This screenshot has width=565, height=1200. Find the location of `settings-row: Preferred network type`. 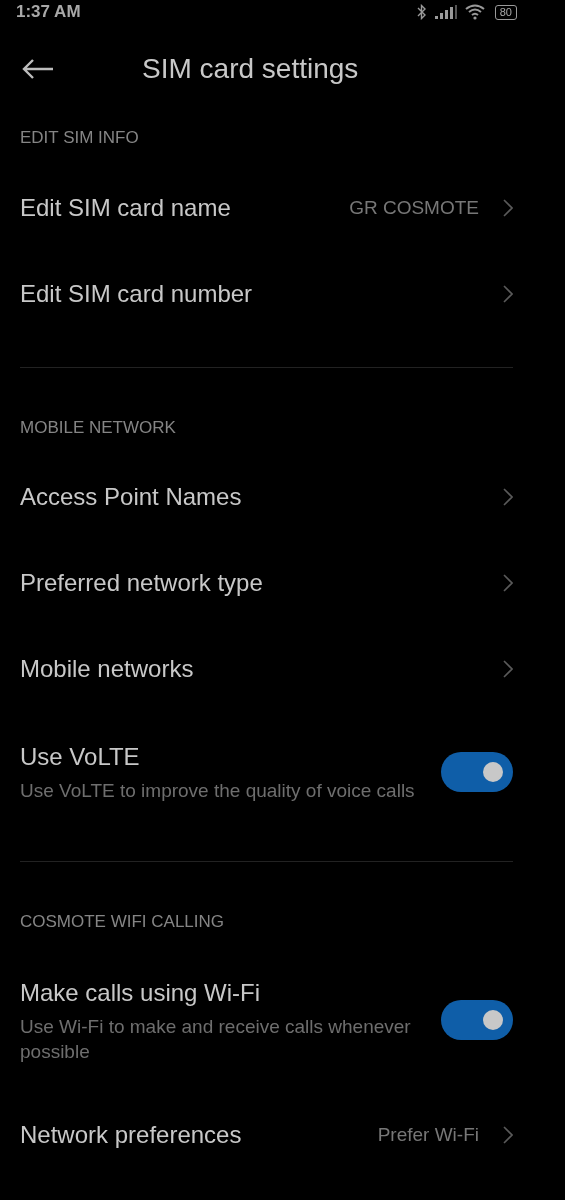

settings-row: Preferred network type is located at coordinates (282, 583).